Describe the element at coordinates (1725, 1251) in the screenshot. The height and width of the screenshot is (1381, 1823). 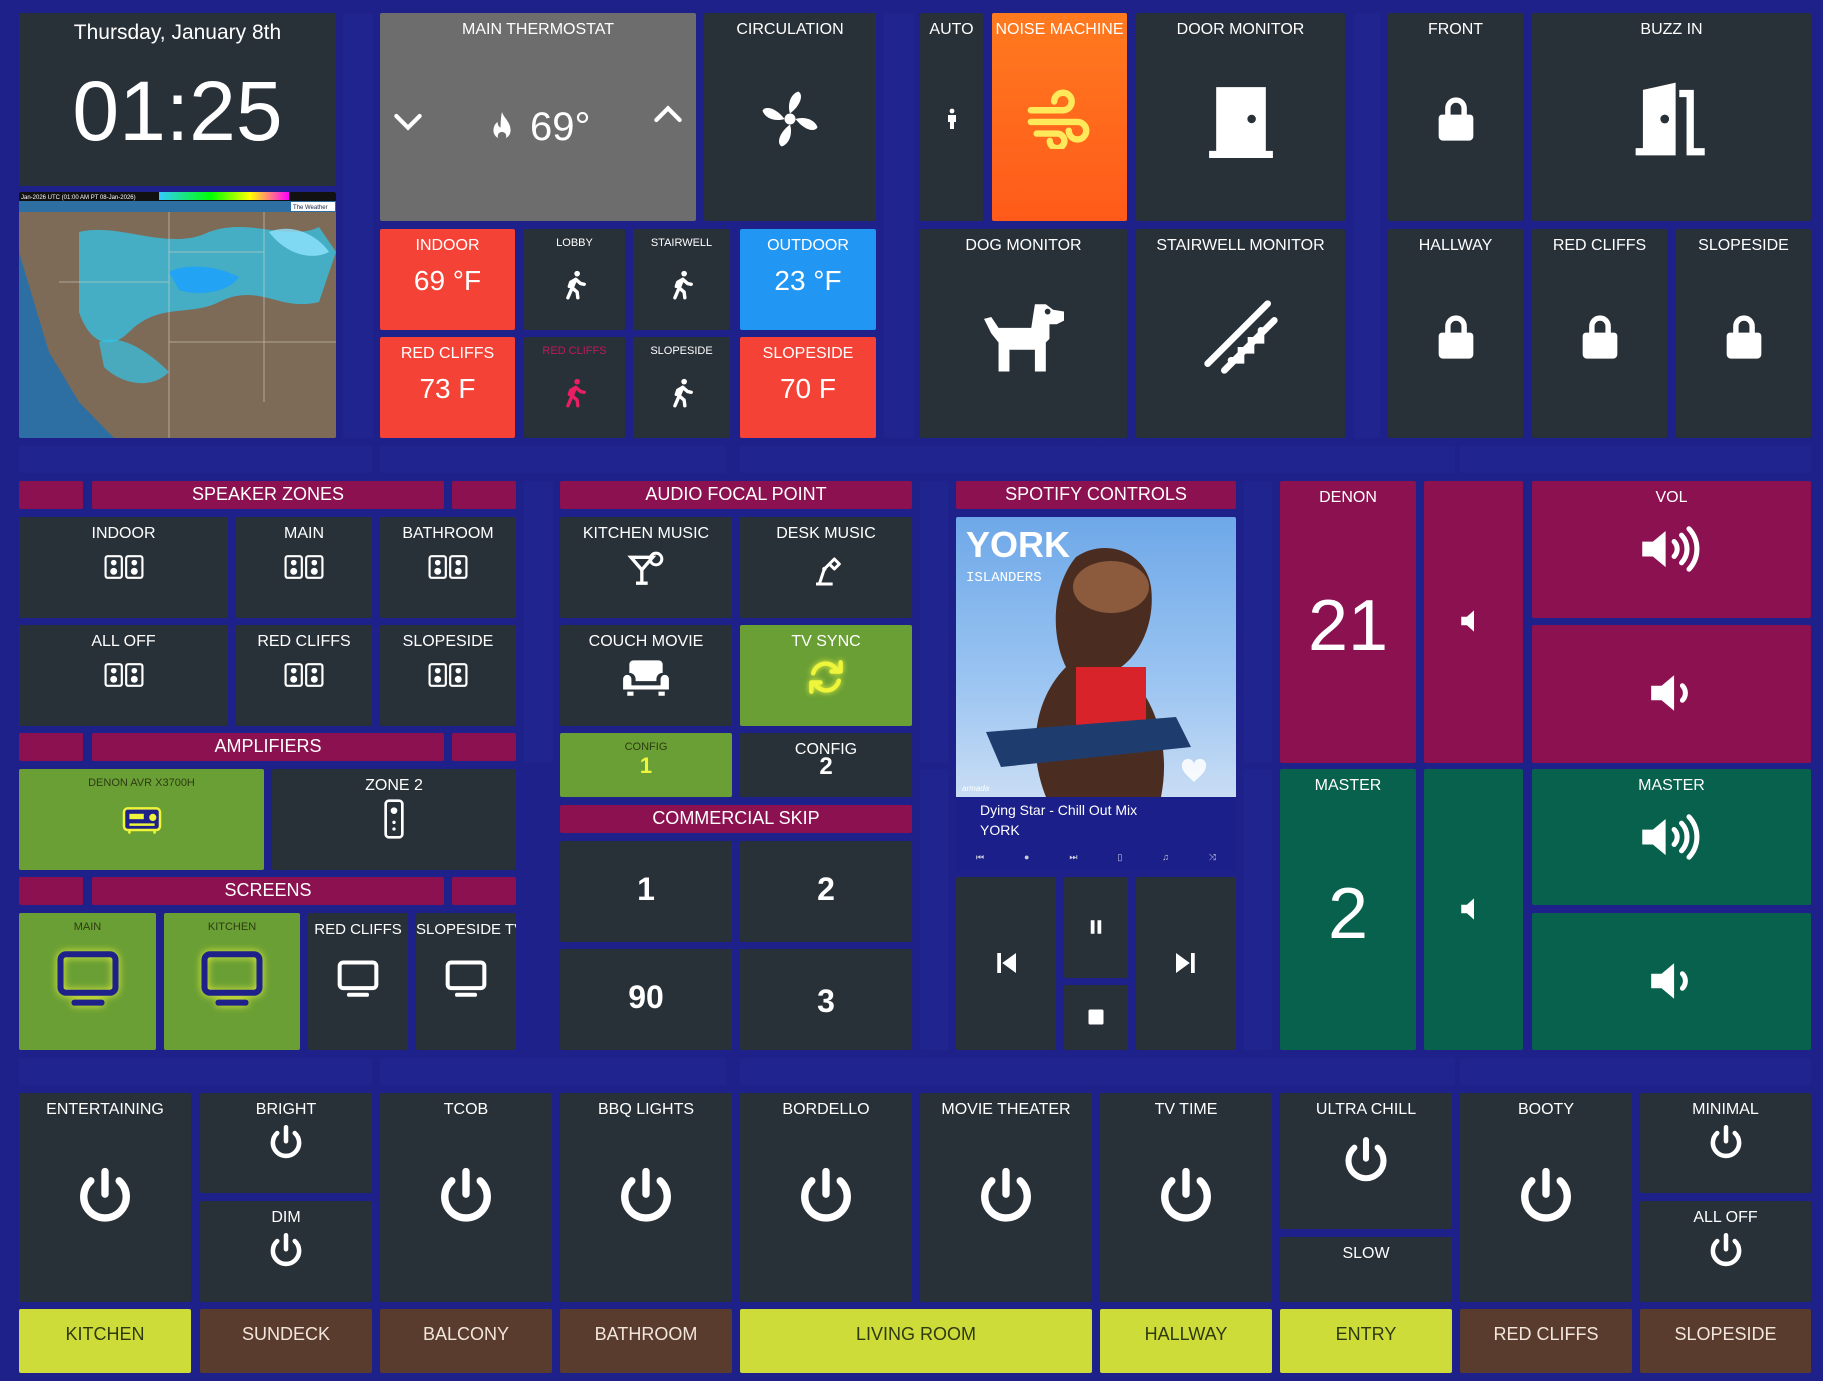
I see `scene-all-off: ALL OFF` at that location.